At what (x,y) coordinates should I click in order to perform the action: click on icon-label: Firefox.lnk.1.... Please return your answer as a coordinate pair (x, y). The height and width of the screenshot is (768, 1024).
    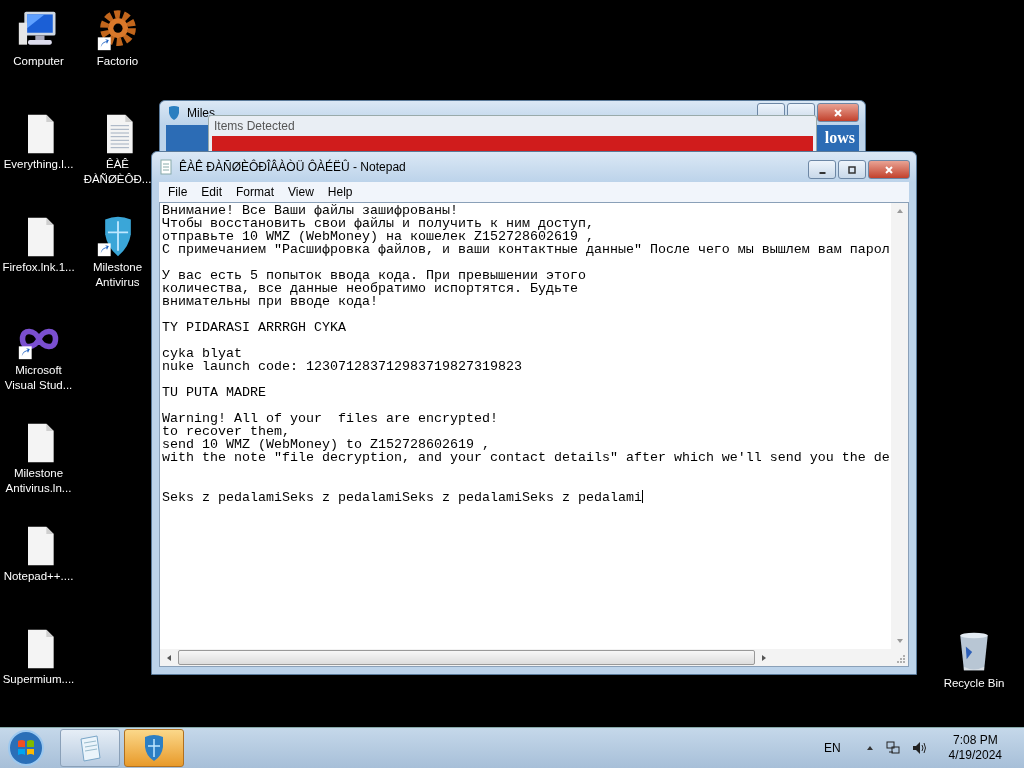
    Looking at the image, I should click on (38, 267).